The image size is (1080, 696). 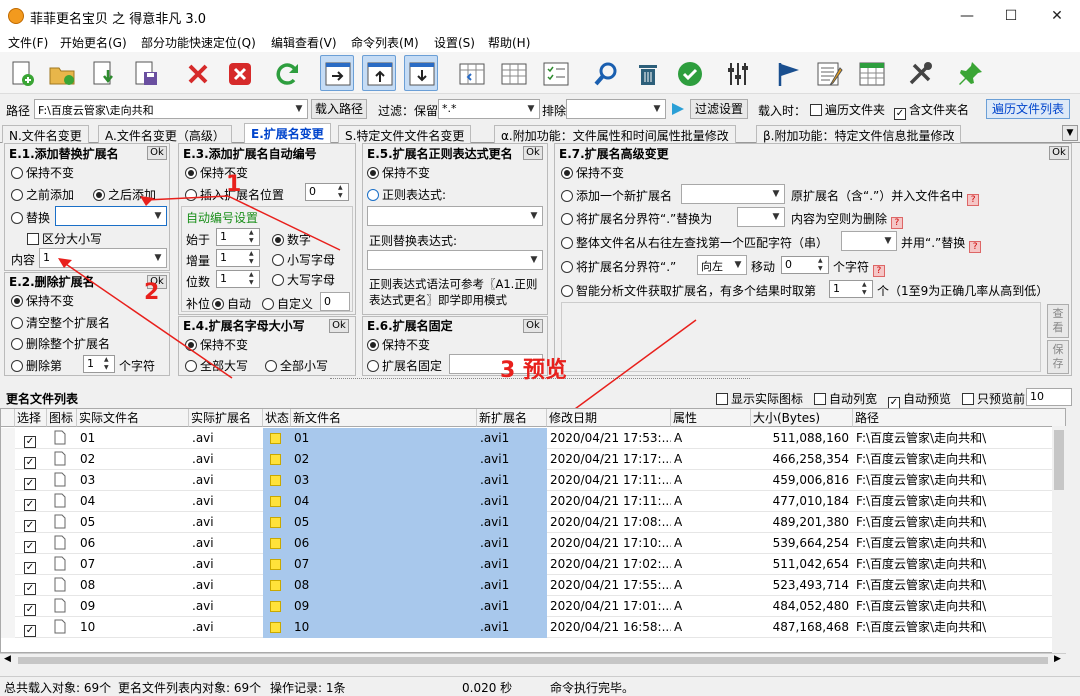 I want to click on col-actual-name: 实际文件名, so click(x=133, y=418).